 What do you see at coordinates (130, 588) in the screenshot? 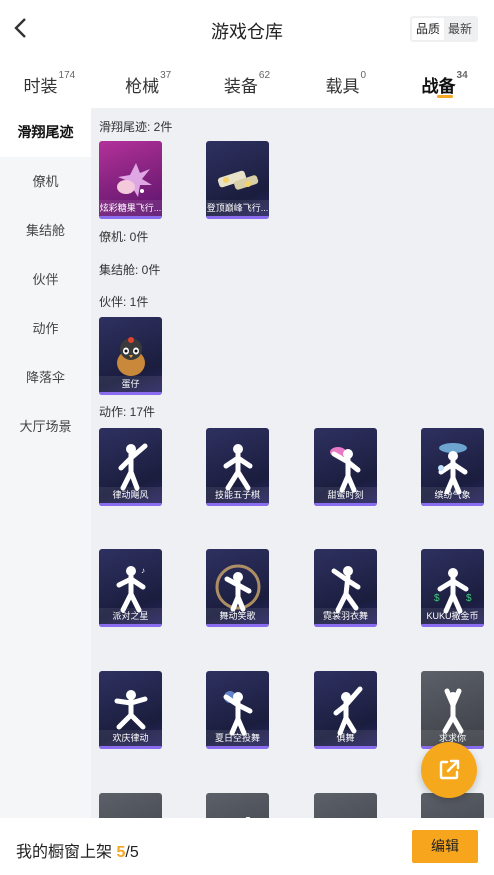
I see `item-card: ♪ 派对之星` at bounding box center [130, 588].